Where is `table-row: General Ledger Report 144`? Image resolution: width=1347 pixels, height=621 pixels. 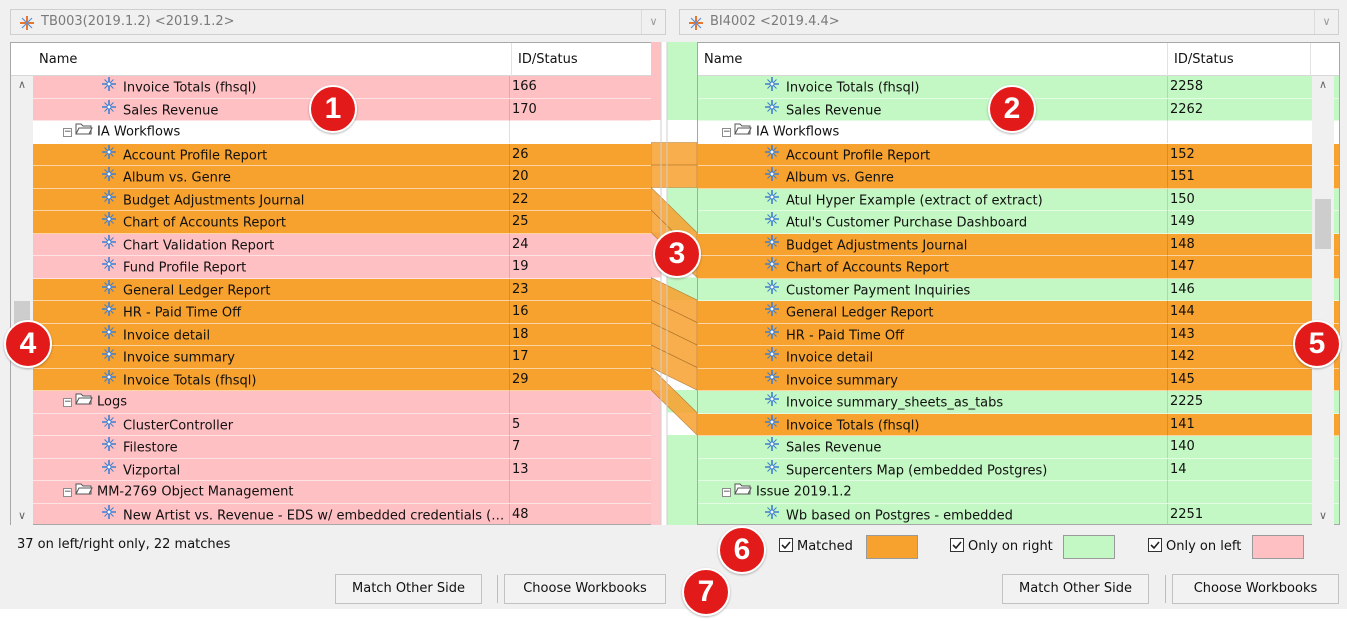
table-row: General Ledger Report 144 is located at coordinates (1018, 312).